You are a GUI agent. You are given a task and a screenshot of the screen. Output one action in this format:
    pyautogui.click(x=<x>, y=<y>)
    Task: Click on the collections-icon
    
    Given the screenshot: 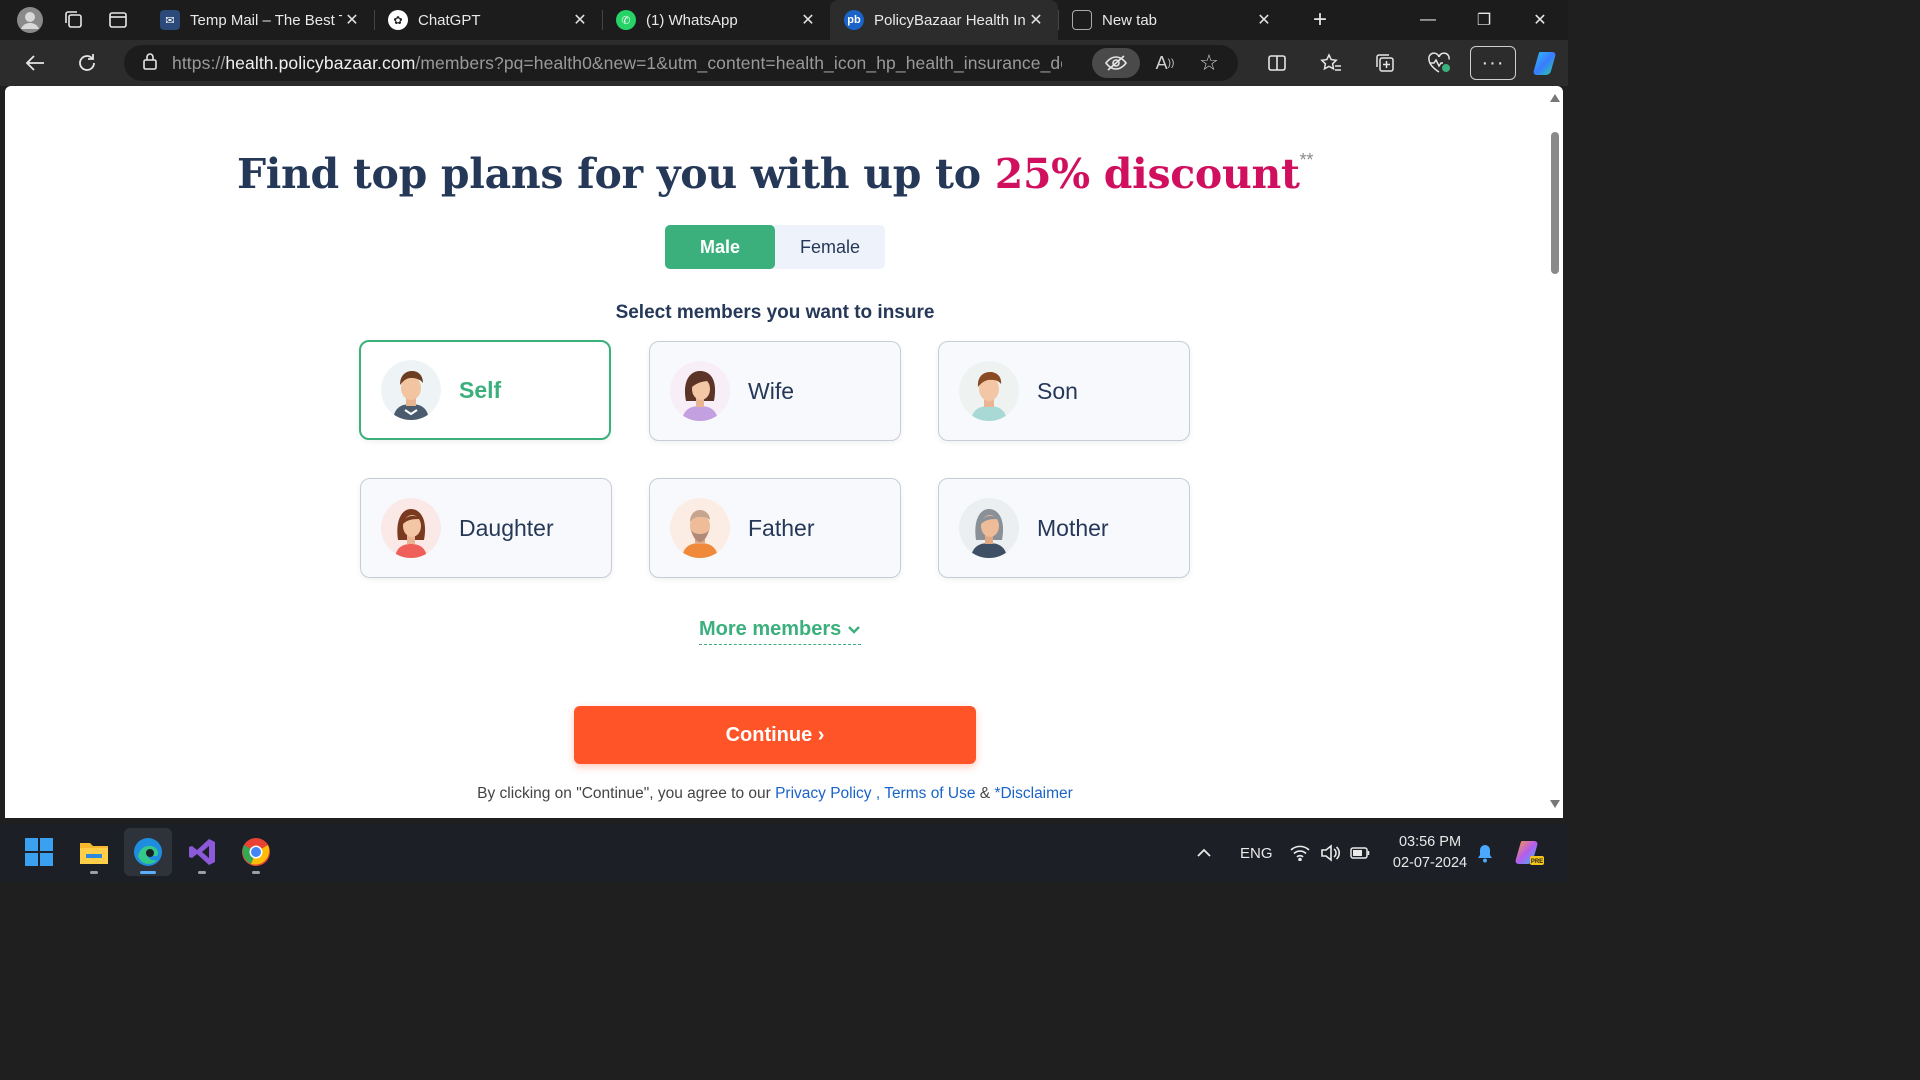 What is the action you would take?
    pyautogui.click(x=1385, y=63)
    